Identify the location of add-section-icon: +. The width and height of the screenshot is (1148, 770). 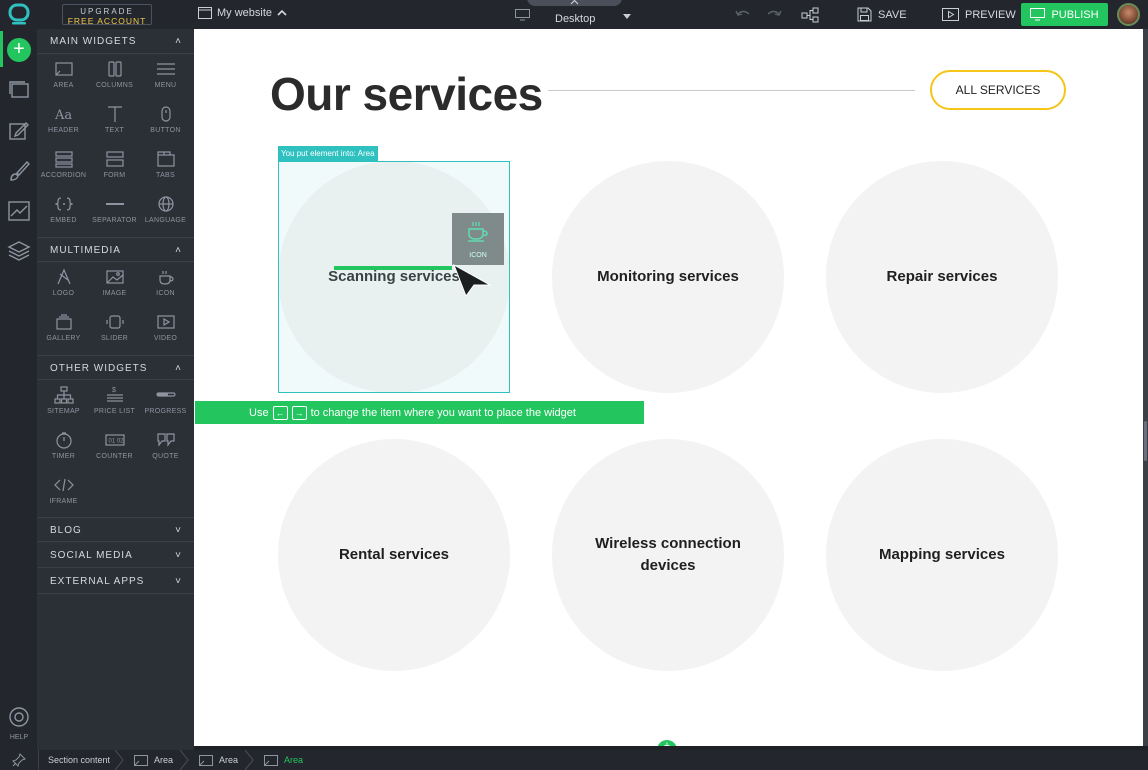
(667, 743).